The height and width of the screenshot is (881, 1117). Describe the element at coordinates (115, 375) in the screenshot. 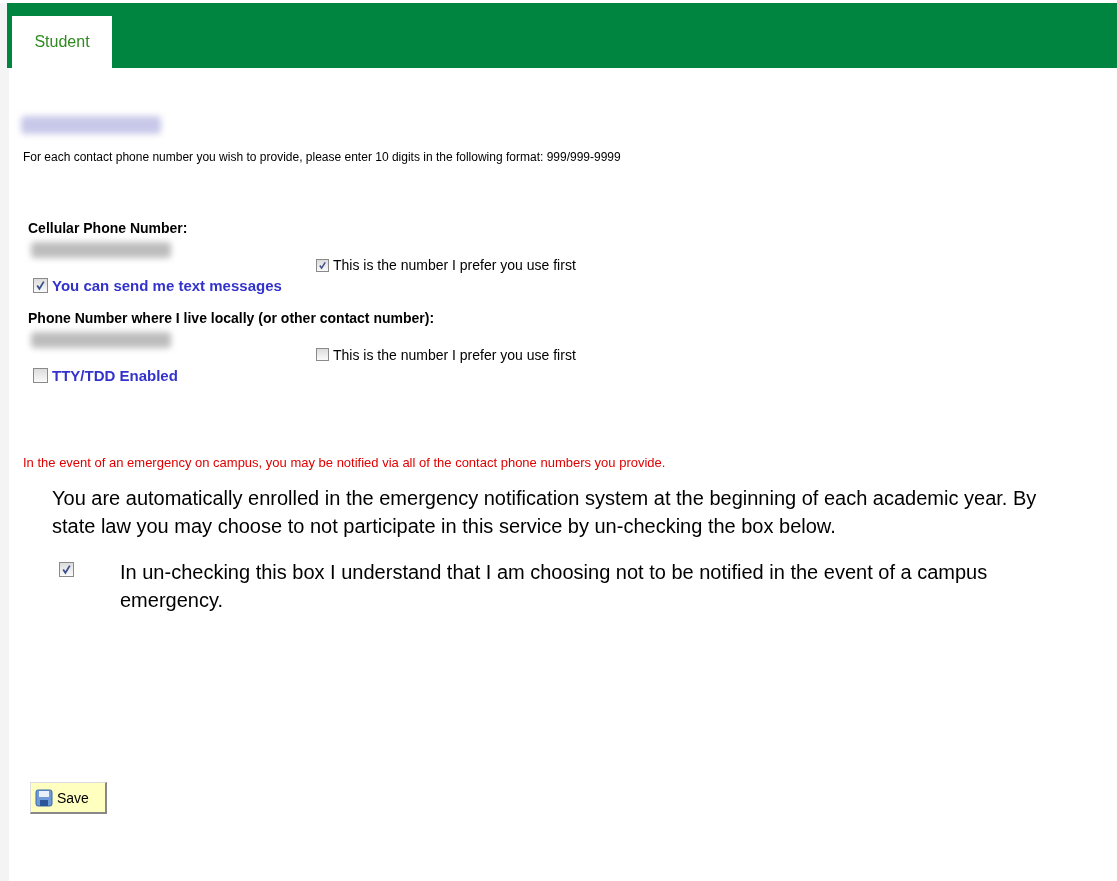

I see `checkbox-label: TTY/TDD Enabled` at that location.